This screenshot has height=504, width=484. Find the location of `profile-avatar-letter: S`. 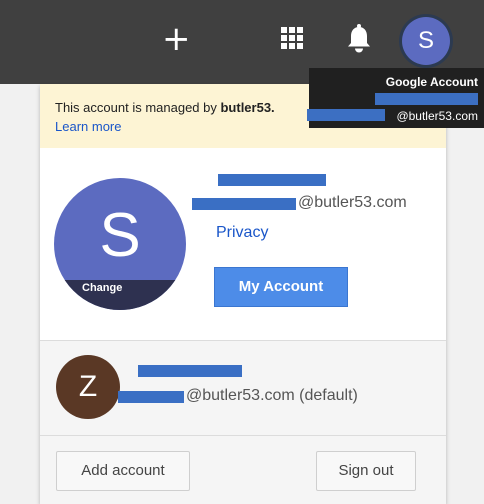

profile-avatar-letter: S is located at coordinates (120, 235).